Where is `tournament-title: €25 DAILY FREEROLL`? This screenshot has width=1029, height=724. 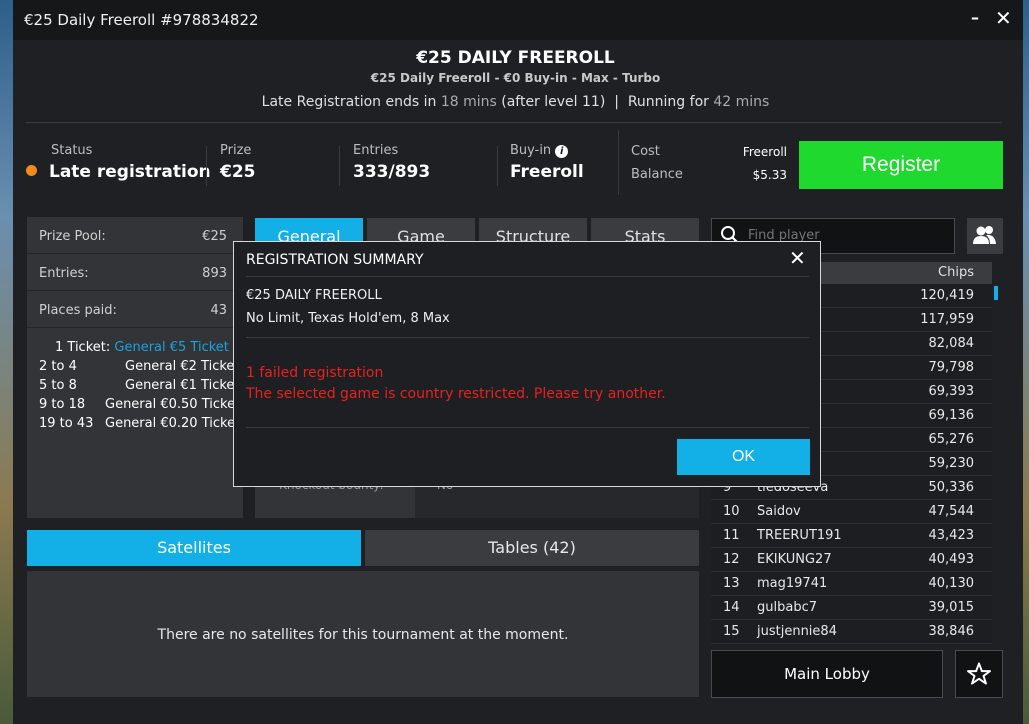 tournament-title: €25 DAILY FREEROLL is located at coordinates (515, 58).